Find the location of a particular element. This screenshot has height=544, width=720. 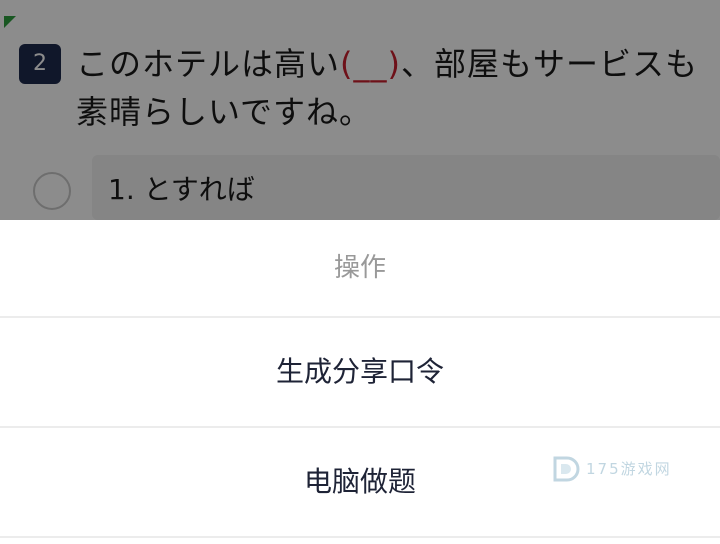

watermark-text: 175游戏网 is located at coordinates (629, 469).